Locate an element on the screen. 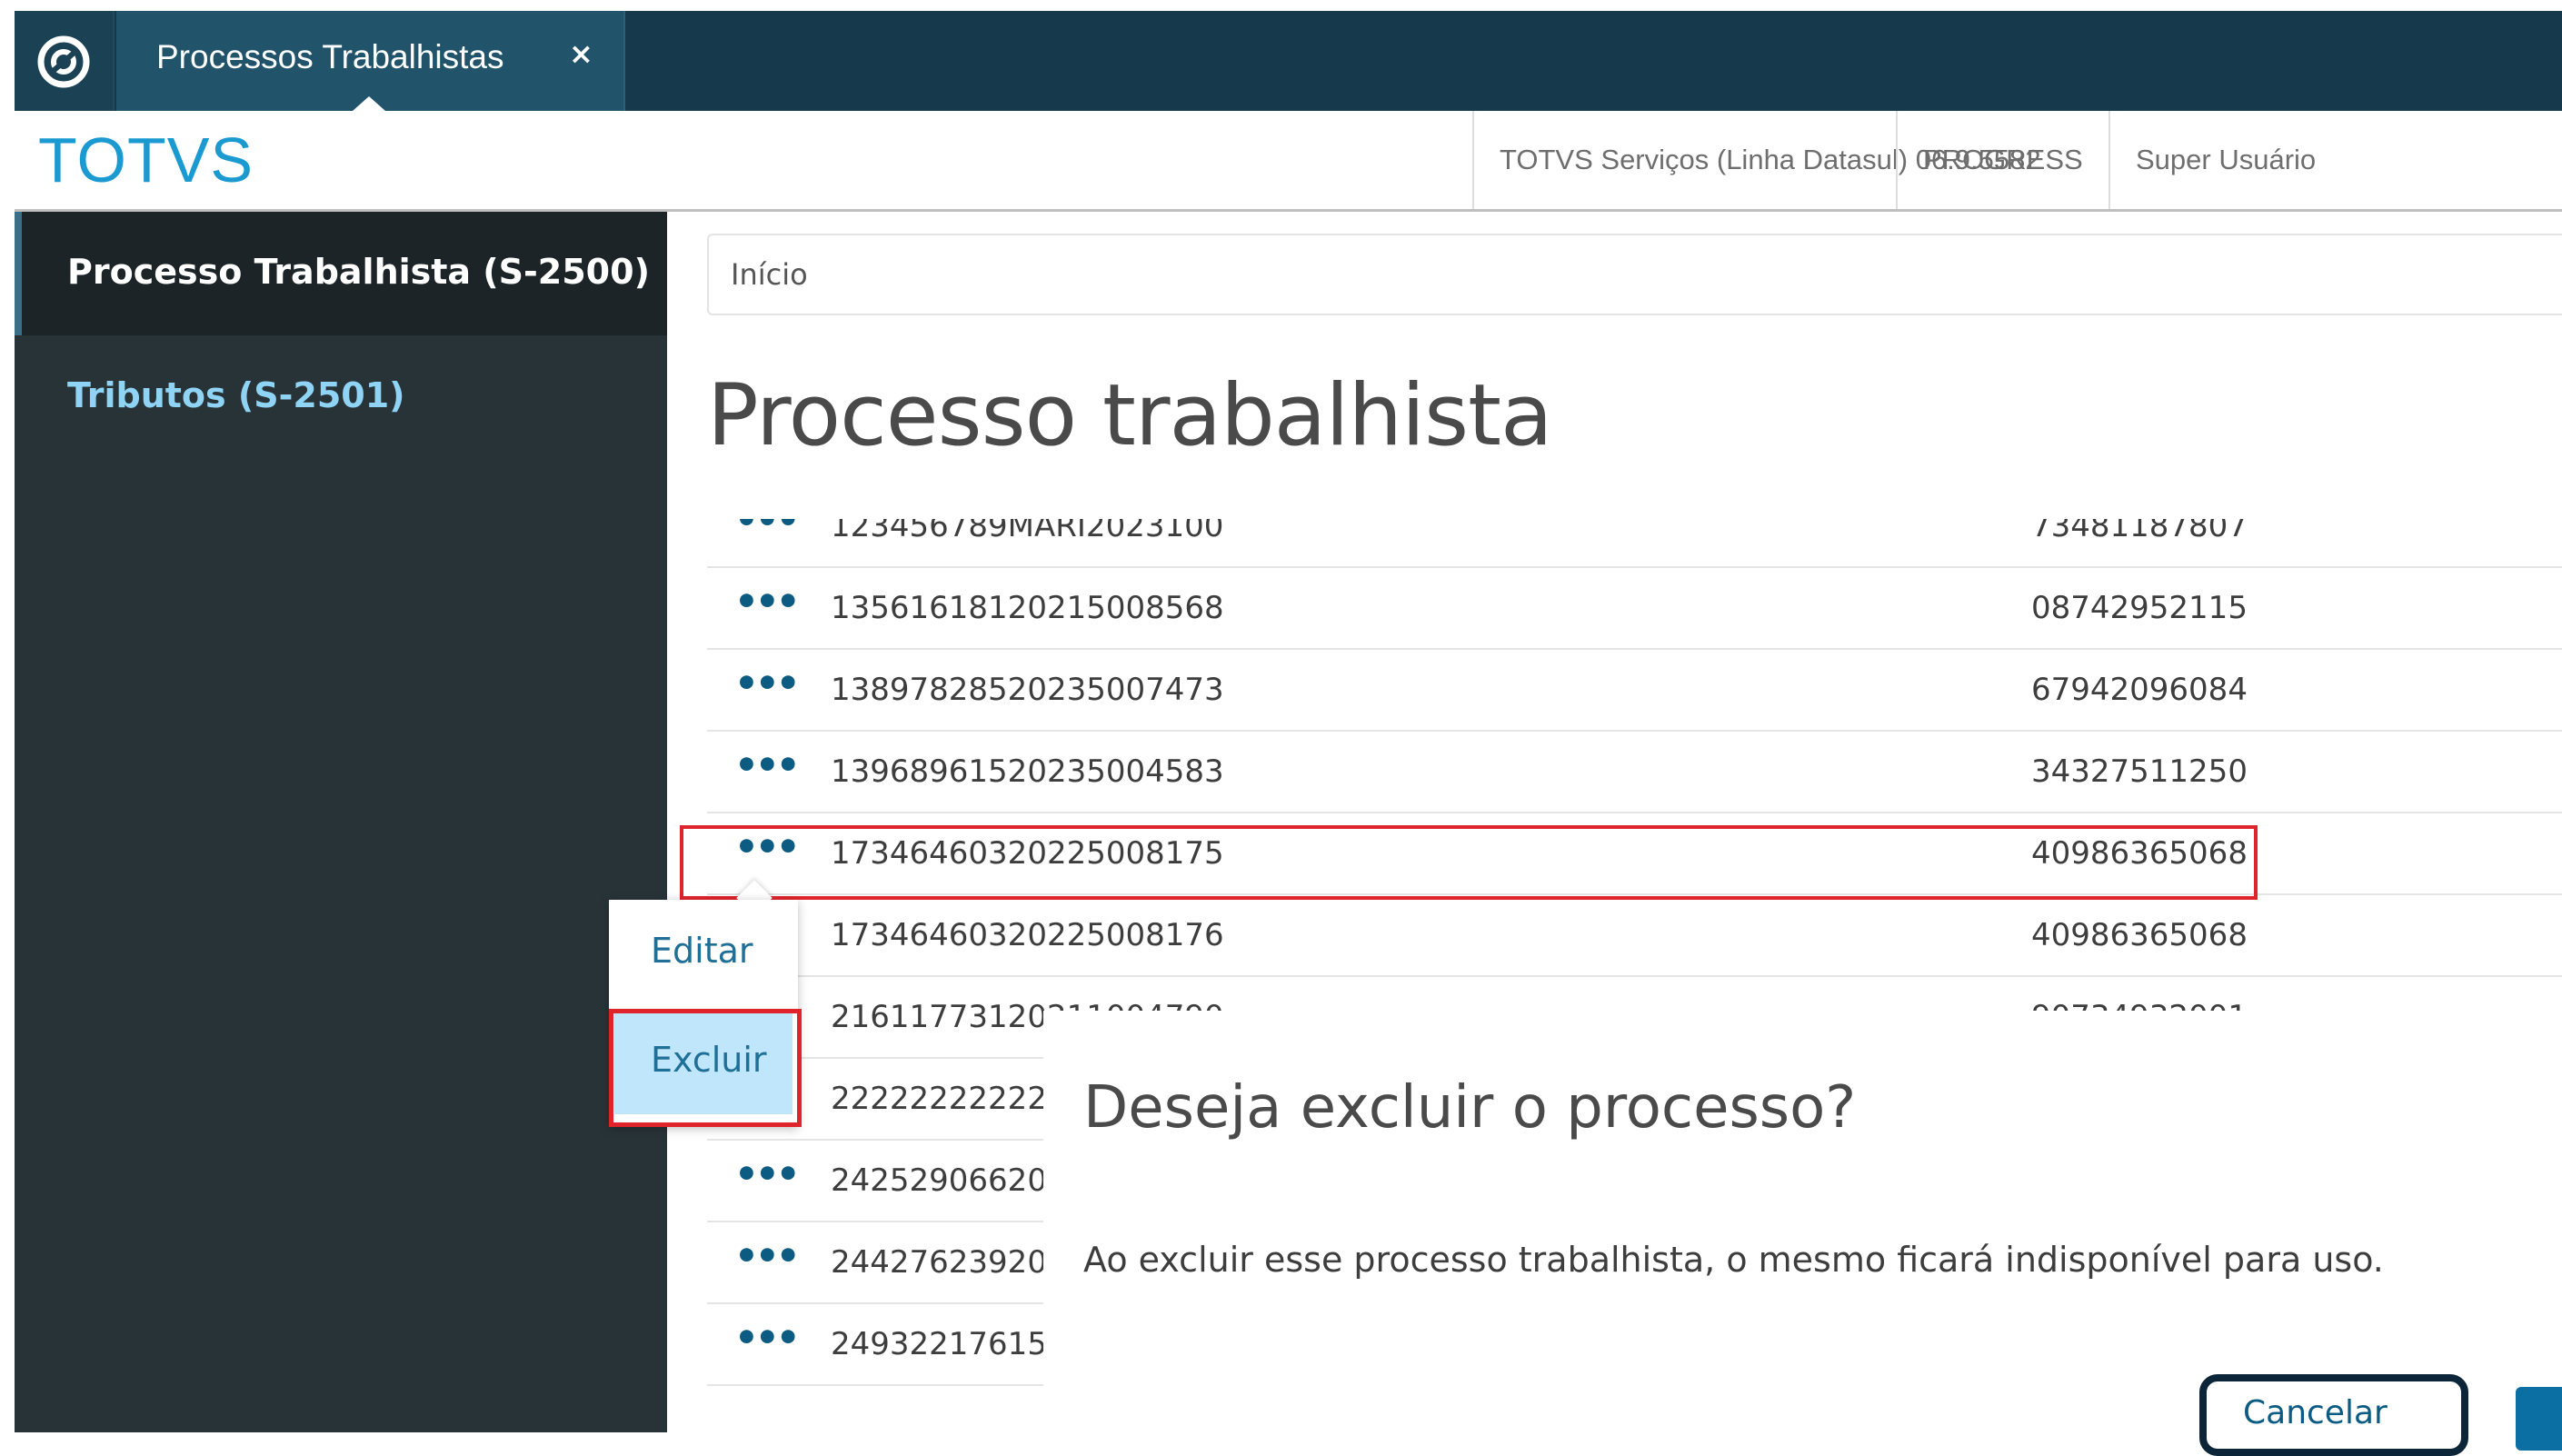 The height and width of the screenshot is (1456, 2562). edit-menu-label: Editar is located at coordinates (702, 951).